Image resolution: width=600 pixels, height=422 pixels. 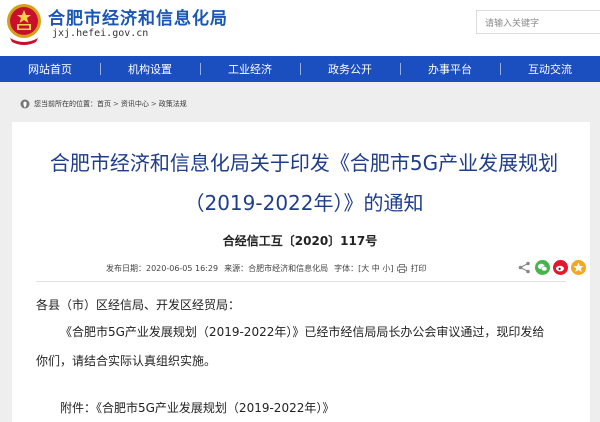 I want to click on nav-item-home: 网站首页, so click(x=50, y=69).